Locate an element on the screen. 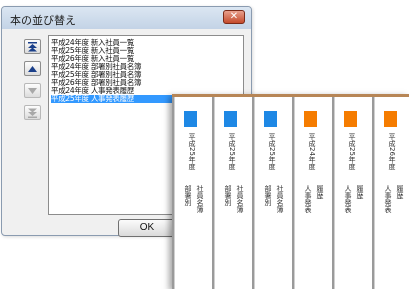  move-to-top-button is located at coordinates (32, 46).